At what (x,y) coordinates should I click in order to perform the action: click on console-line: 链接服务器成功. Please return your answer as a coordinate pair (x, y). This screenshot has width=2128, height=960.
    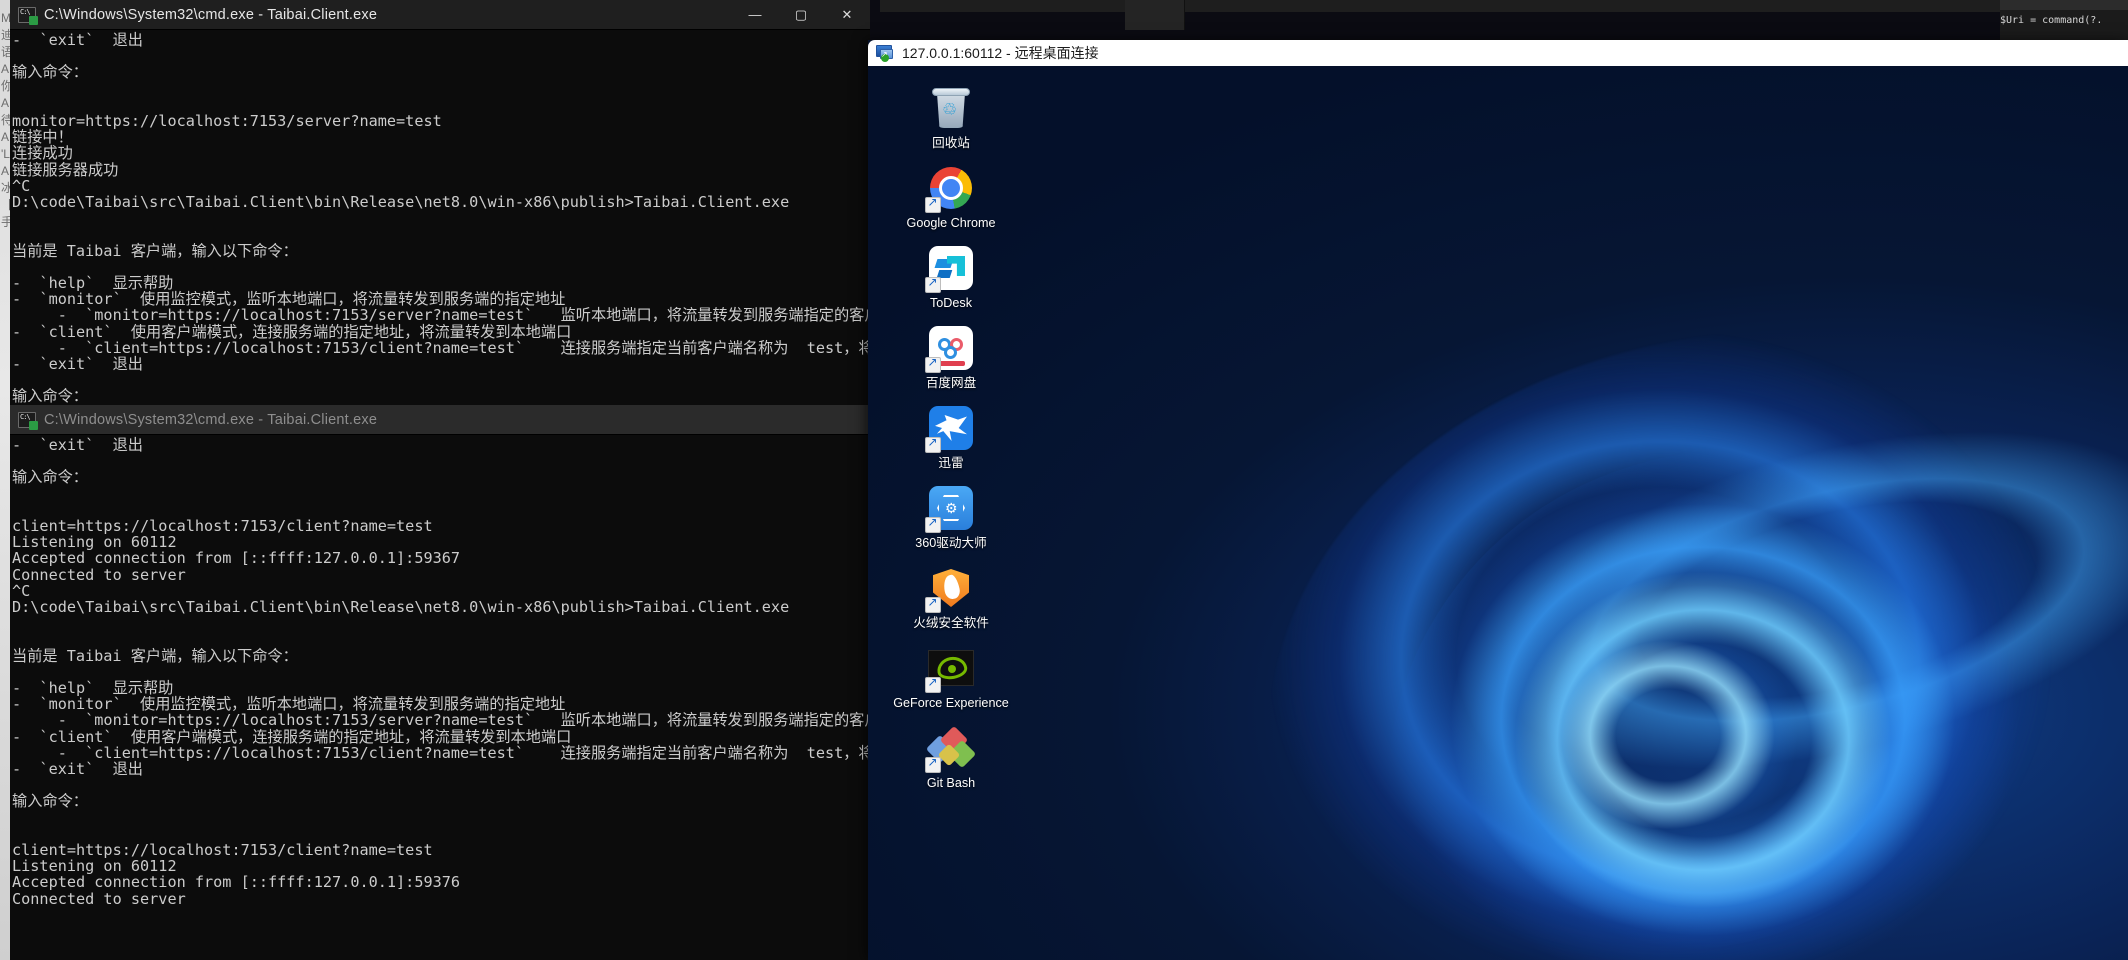
    Looking at the image, I should click on (65, 169).